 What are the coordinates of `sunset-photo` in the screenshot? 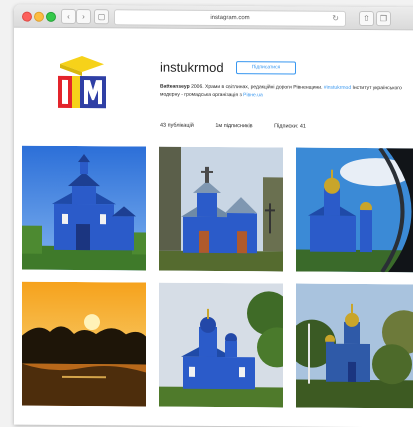 It's located at (84, 344).